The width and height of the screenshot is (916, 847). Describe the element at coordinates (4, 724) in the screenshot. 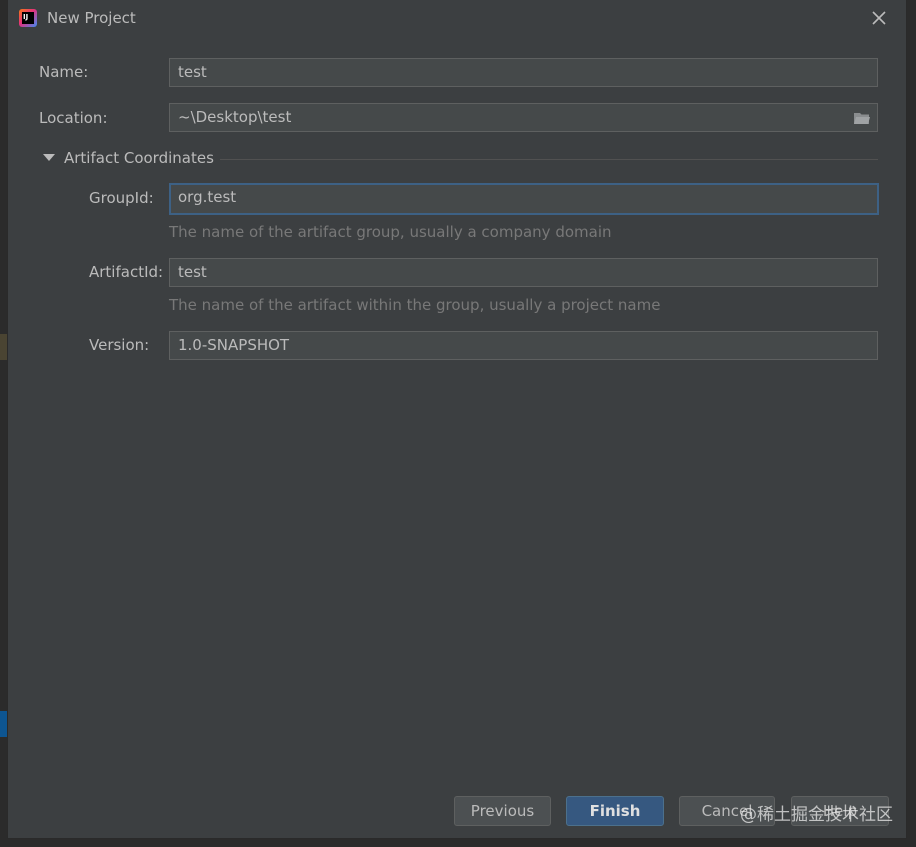

I see `background-editor-selection` at that location.